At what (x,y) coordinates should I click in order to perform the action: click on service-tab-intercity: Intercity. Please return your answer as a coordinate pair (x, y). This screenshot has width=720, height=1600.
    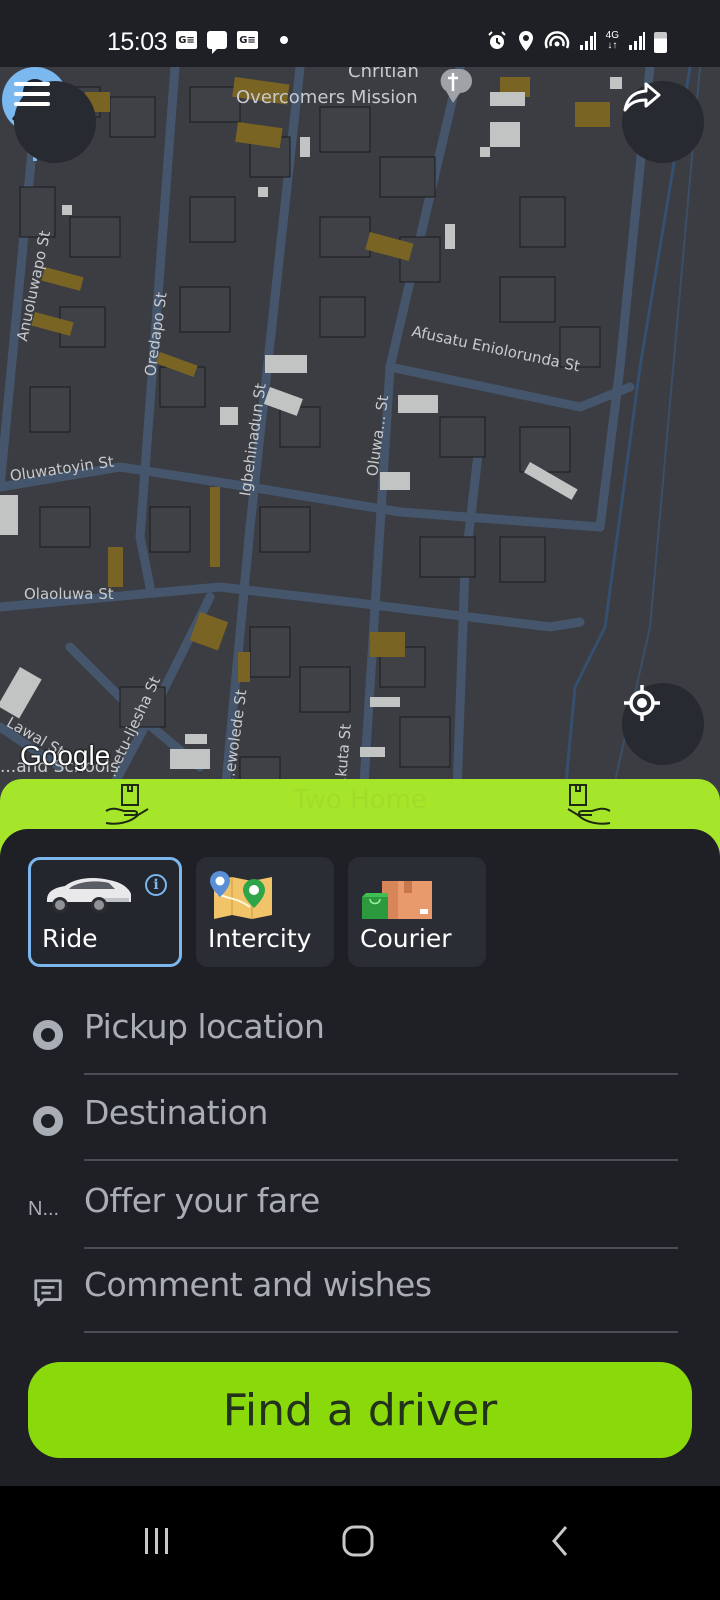
    Looking at the image, I should click on (265, 912).